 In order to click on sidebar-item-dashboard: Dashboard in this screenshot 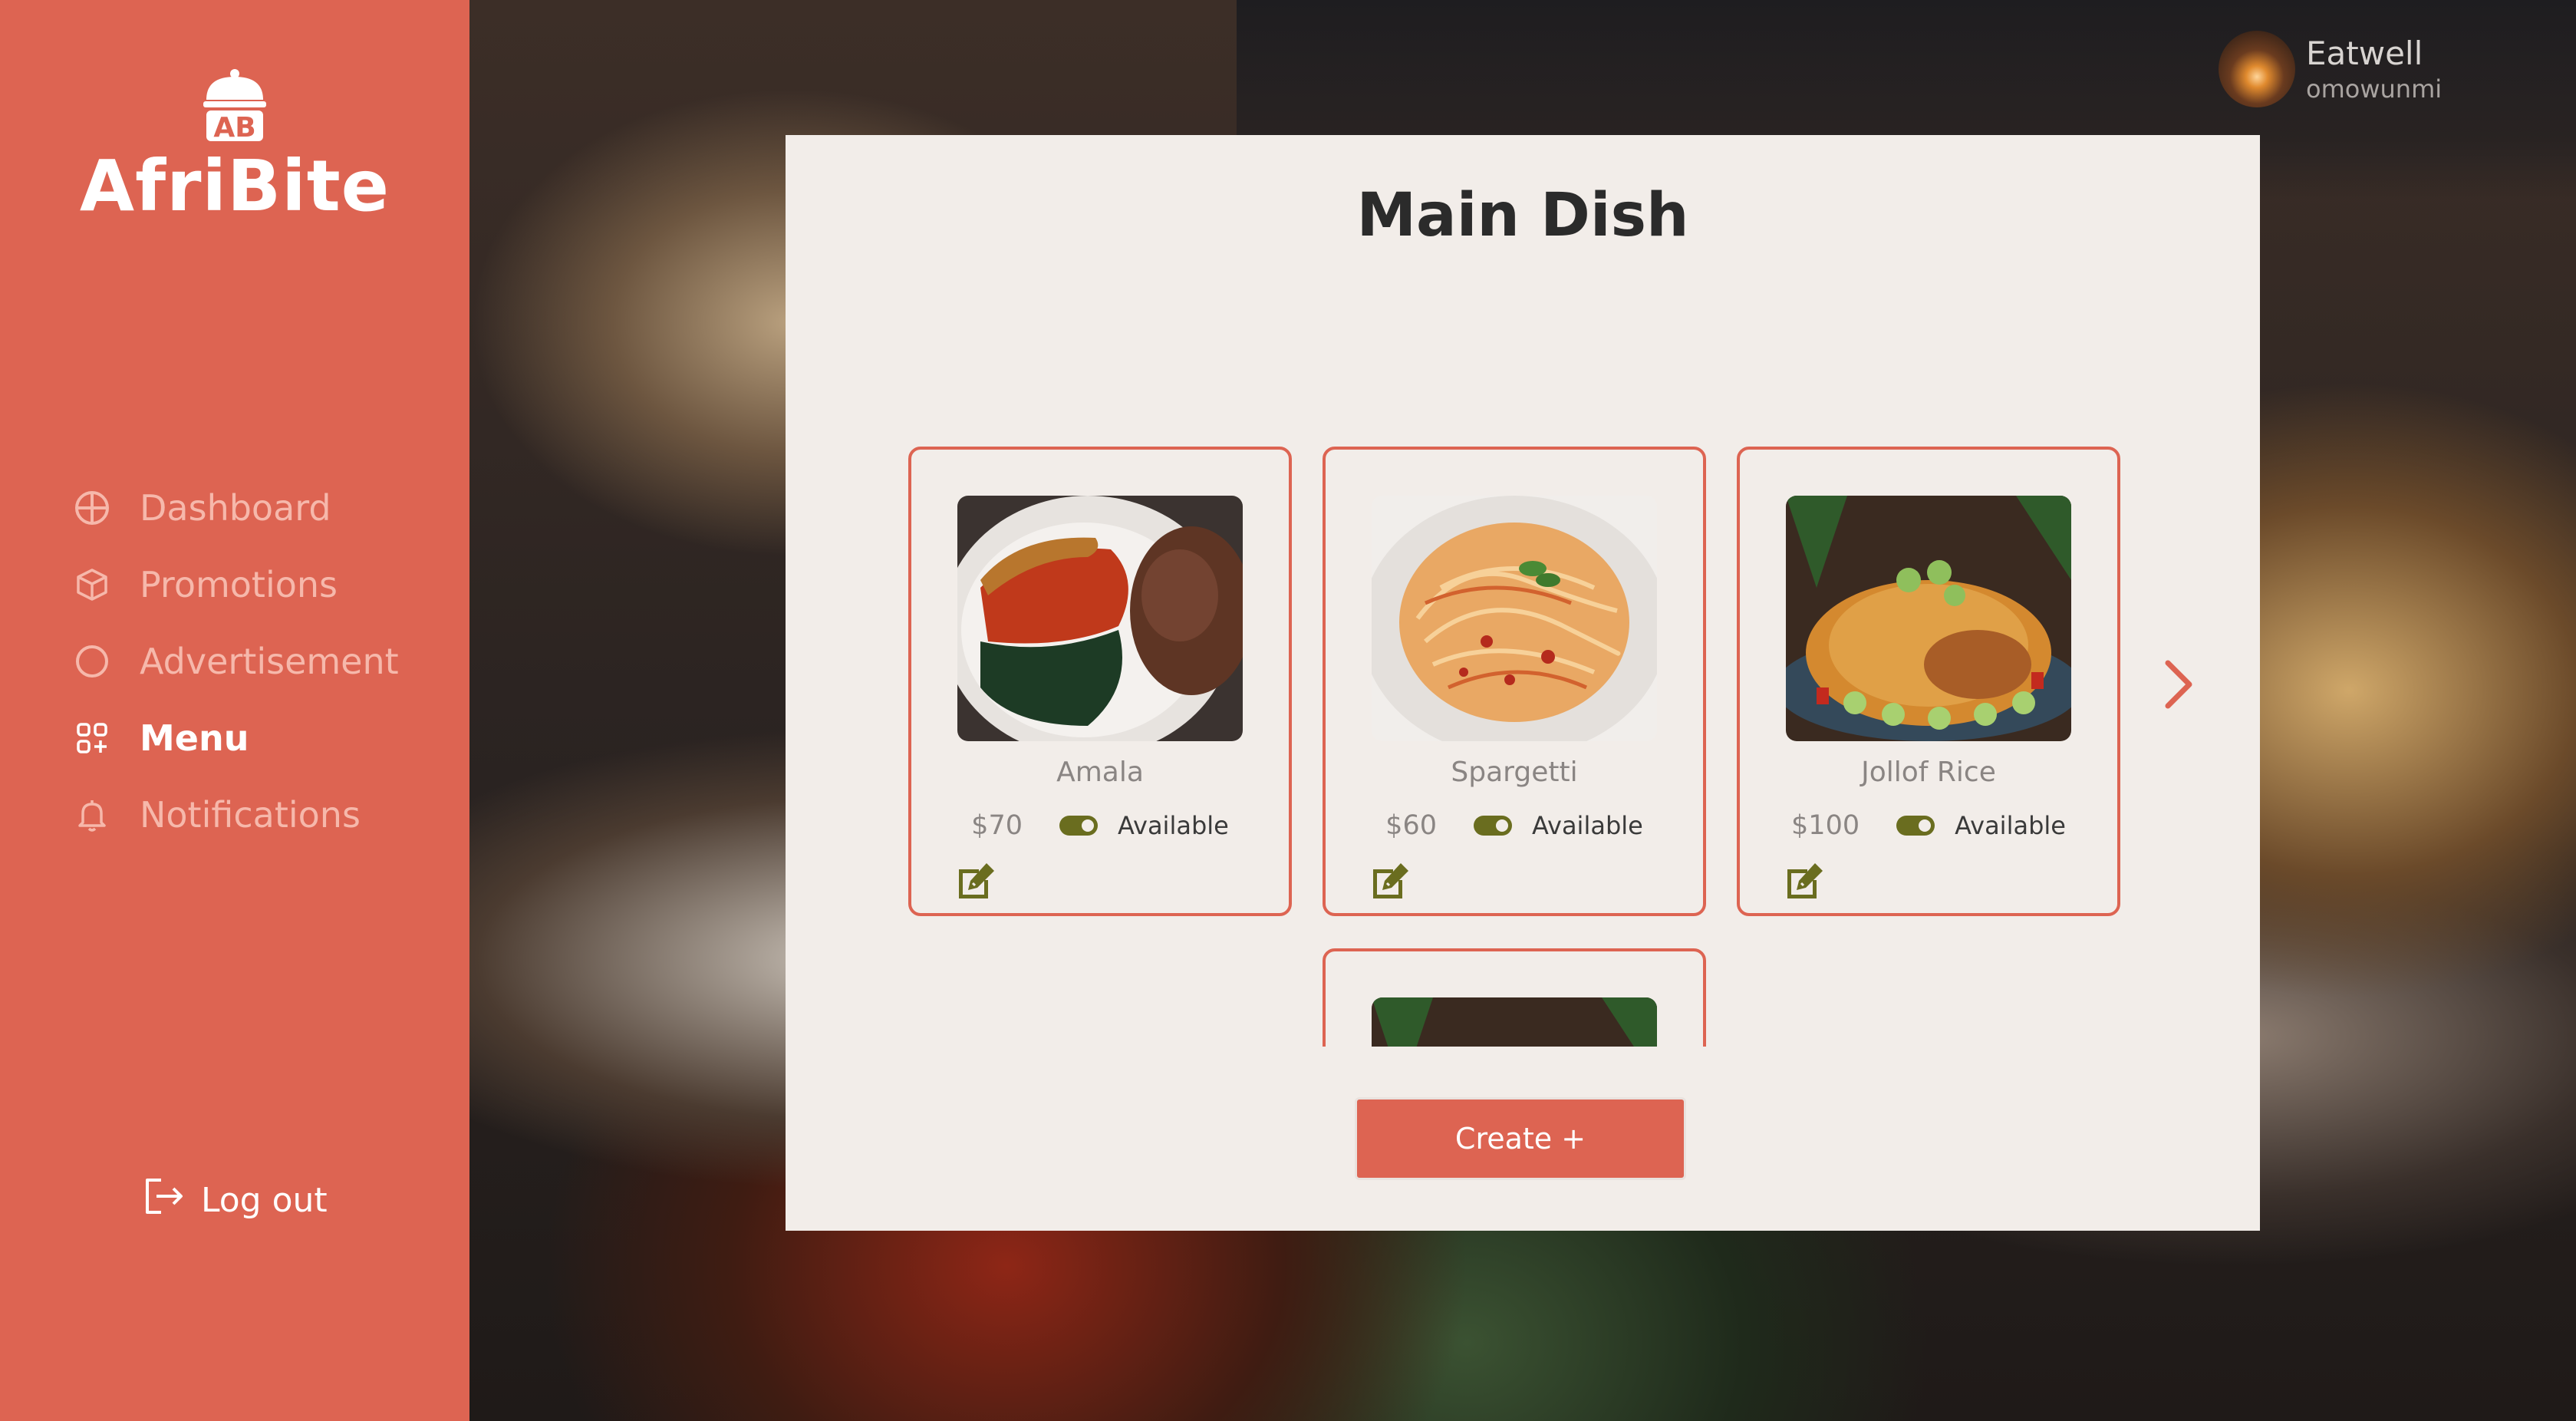, I will do `click(236, 508)`.